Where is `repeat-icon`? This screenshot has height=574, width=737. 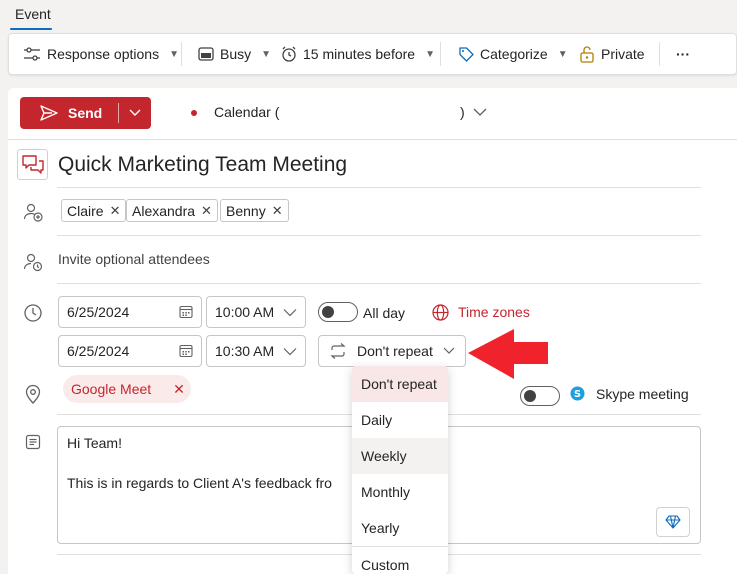
repeat-icon is located at coordinates (338, 351).